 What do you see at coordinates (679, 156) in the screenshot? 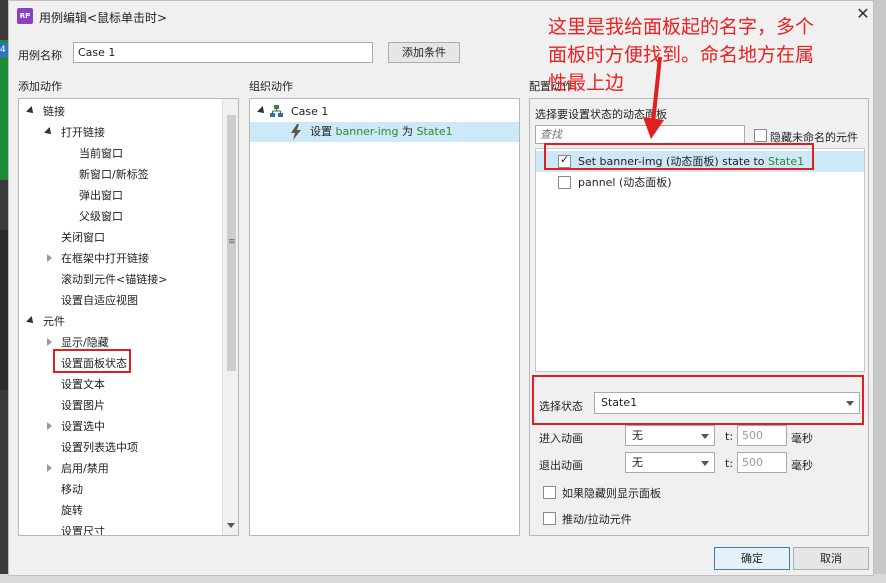
I see `highlight-panel-row` at bounding box center [679, 156].